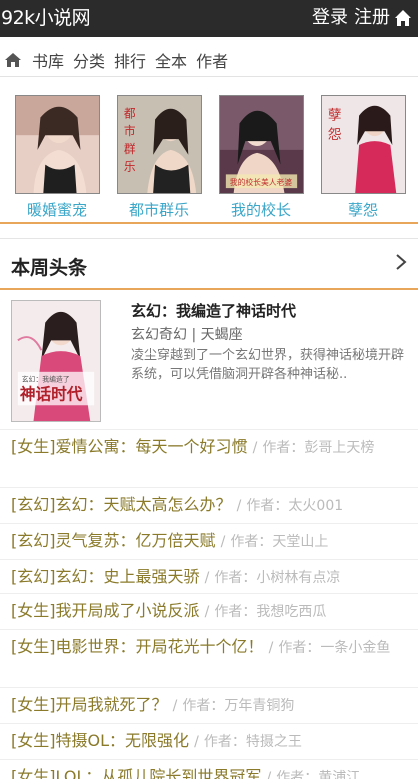 The width and height of the screenshot is (418, 779). What do you see at coordinates (363, 209) in the screenshot?
I see `cover-title: 孽怨` at bounding box center [363, 209].